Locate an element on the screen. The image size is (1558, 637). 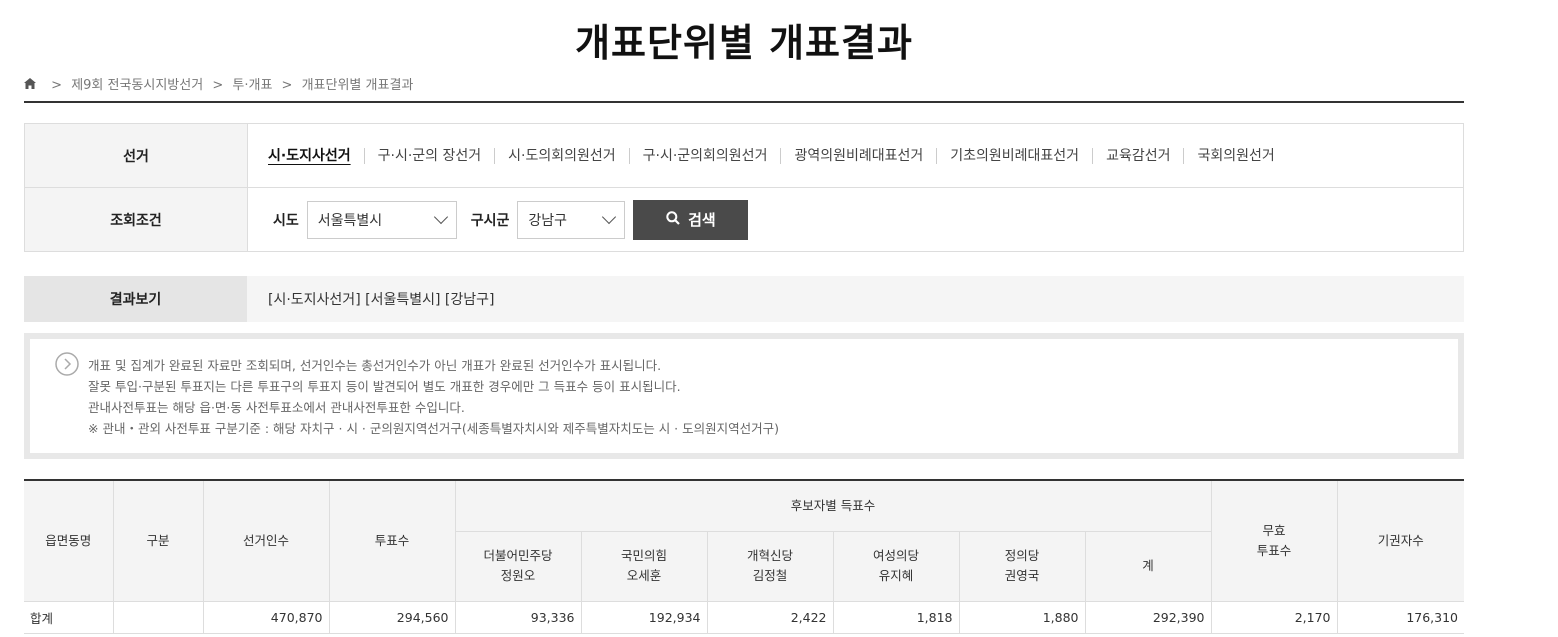
condition-controls: 시도 서울특별시 구시군 강남구 검색 is located at coordinates (511, 219).